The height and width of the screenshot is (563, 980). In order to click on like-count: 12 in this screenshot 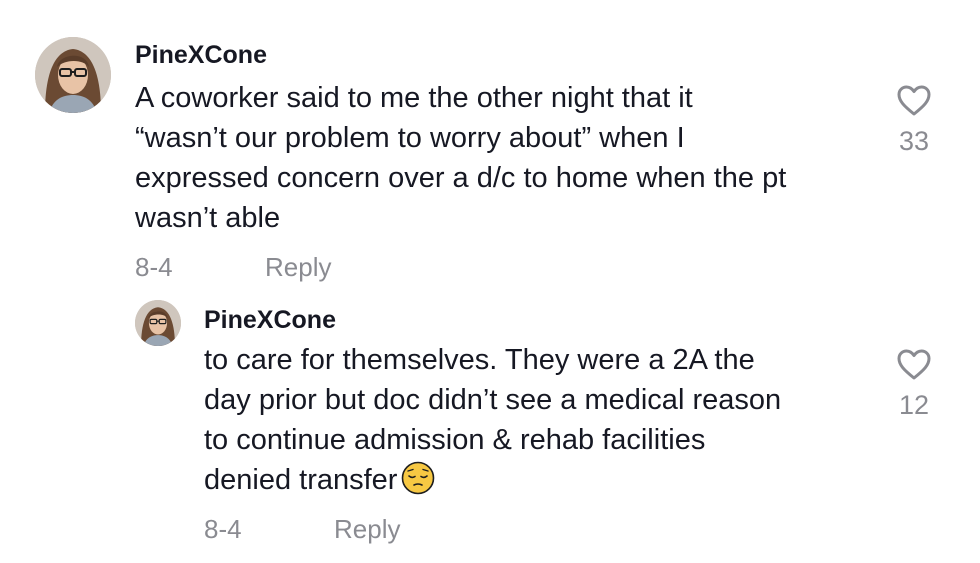, I will do `click(914, 405)`.